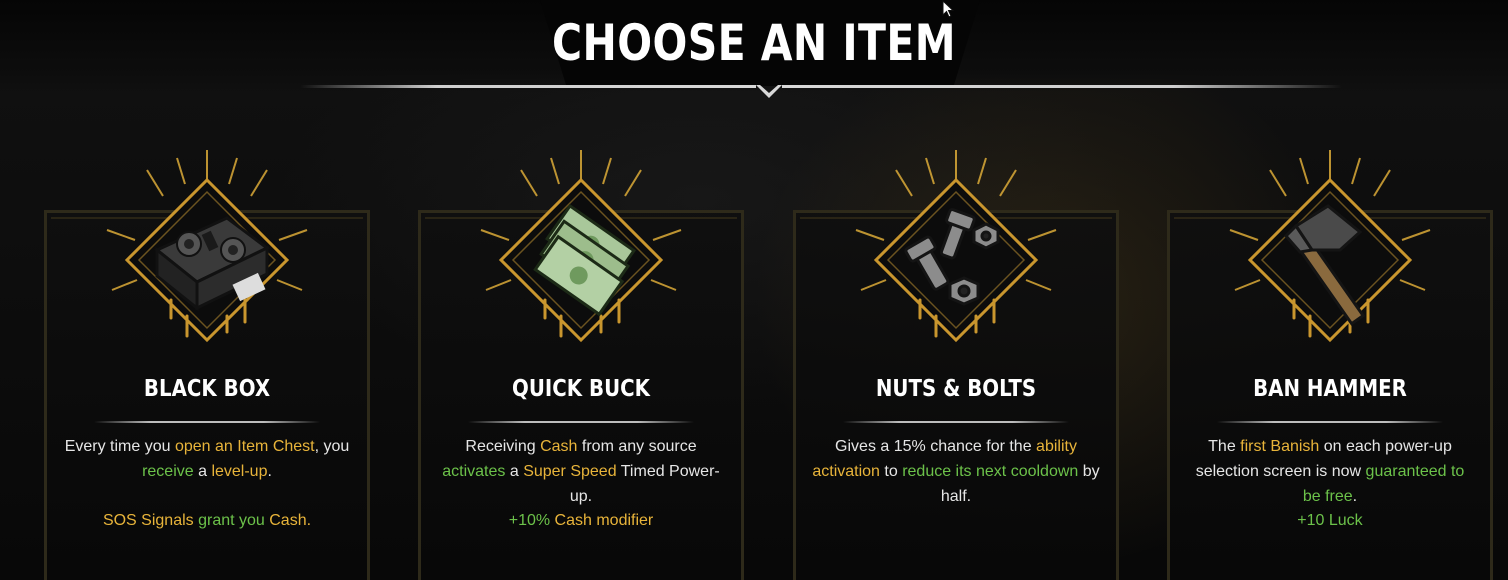 The height and width of the screenshot is (580, 1508). Describe the element at coordinates (1062, 86) in the screenshot. I see `title-underline-right` at that location.